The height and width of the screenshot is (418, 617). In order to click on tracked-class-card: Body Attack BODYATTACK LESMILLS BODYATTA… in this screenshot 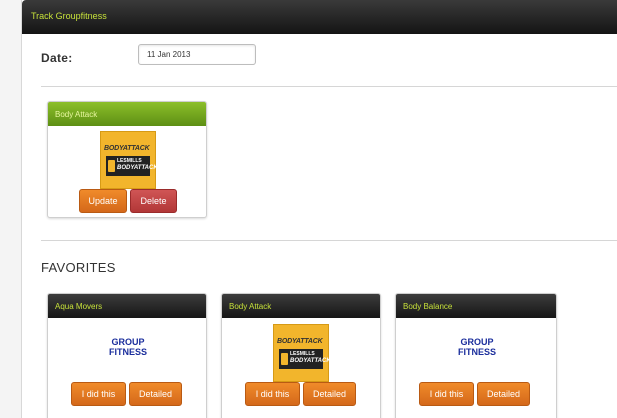, I will do `click(127, 159)`.